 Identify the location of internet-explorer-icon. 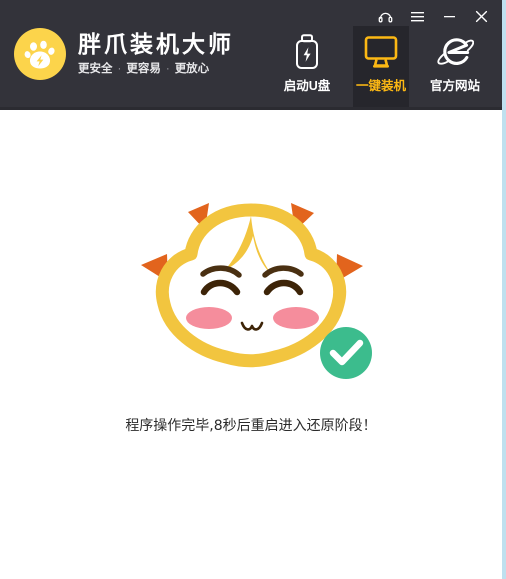
(455, 52).